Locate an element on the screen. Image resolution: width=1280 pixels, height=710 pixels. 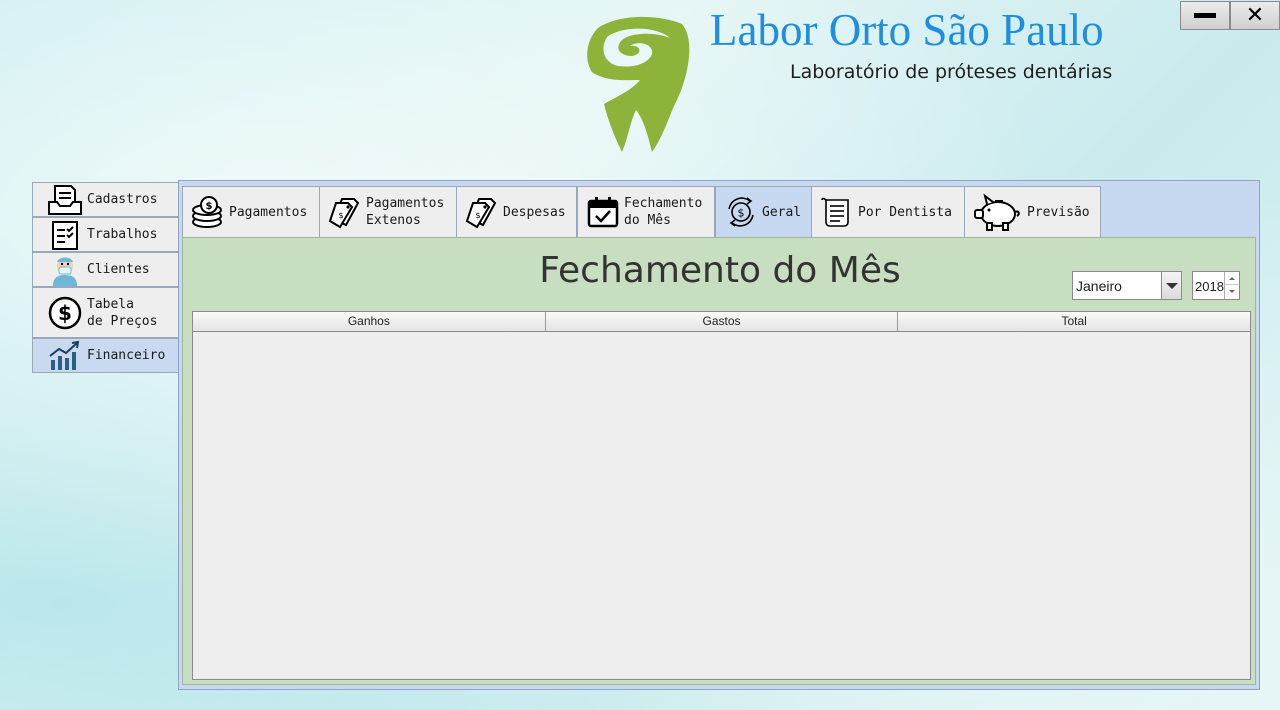
piggy-bank-icon is located at coordinates (997, 212).